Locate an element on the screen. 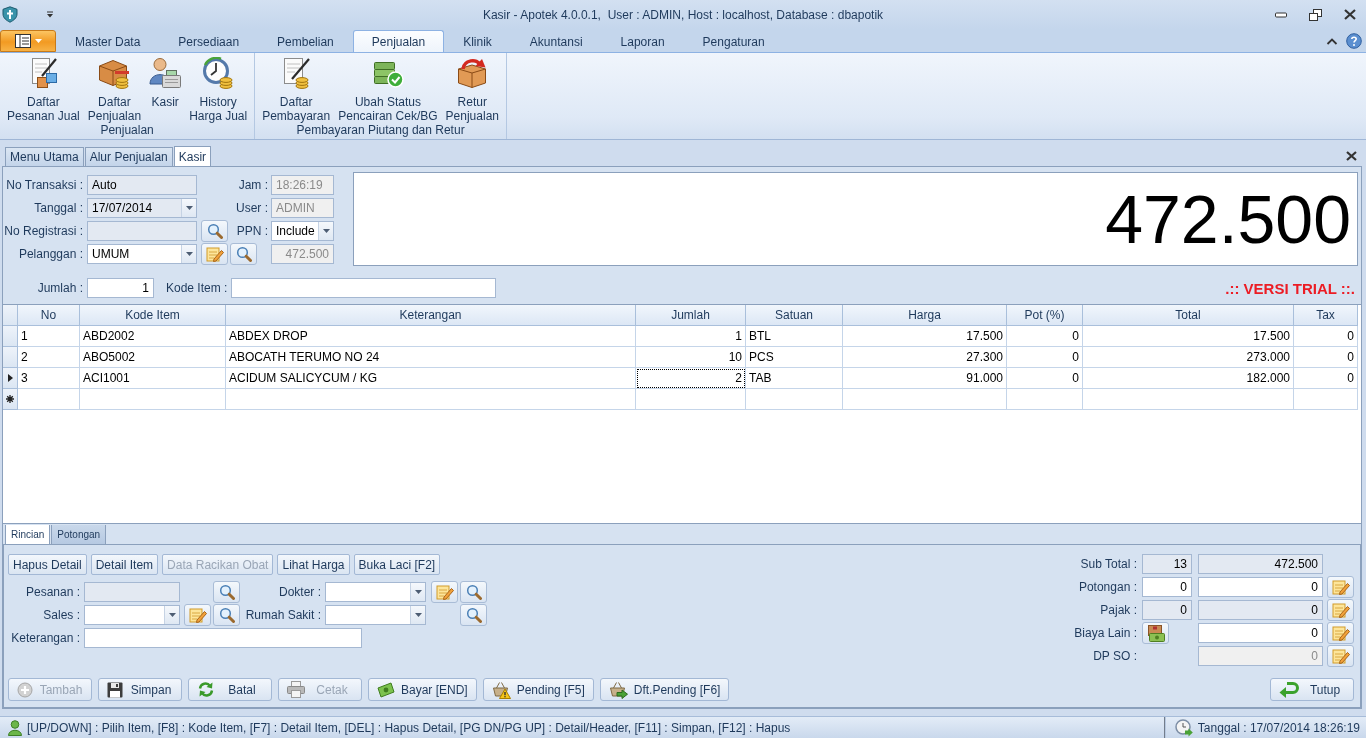 The width and height of the screenshot is (1366, 738). ribbon-button: Retur Penjualan is located at coordinates (472, 88).